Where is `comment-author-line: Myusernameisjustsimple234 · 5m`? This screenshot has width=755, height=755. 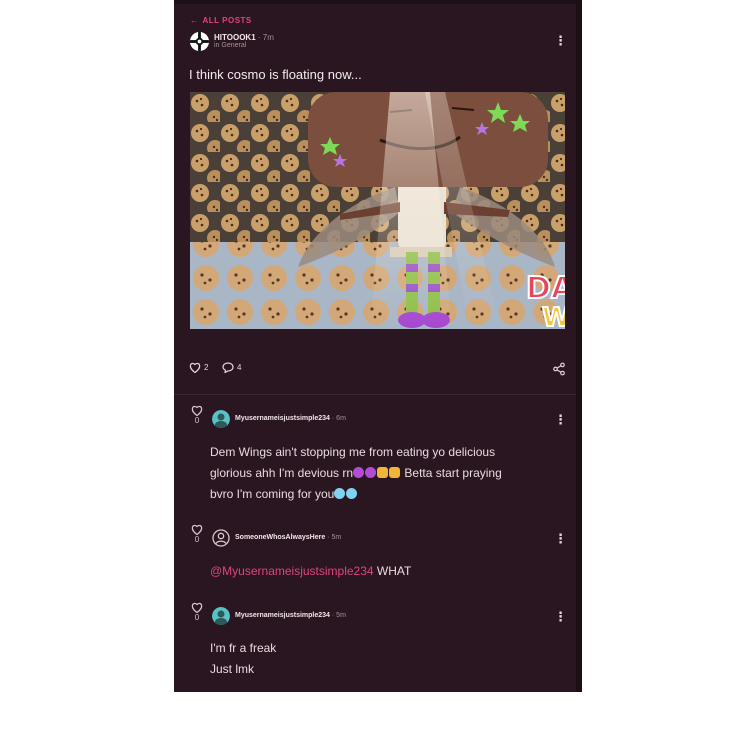
comment-author-line: Myusernameisjustsimple234 · 5m is located at coordinates (290, 615).